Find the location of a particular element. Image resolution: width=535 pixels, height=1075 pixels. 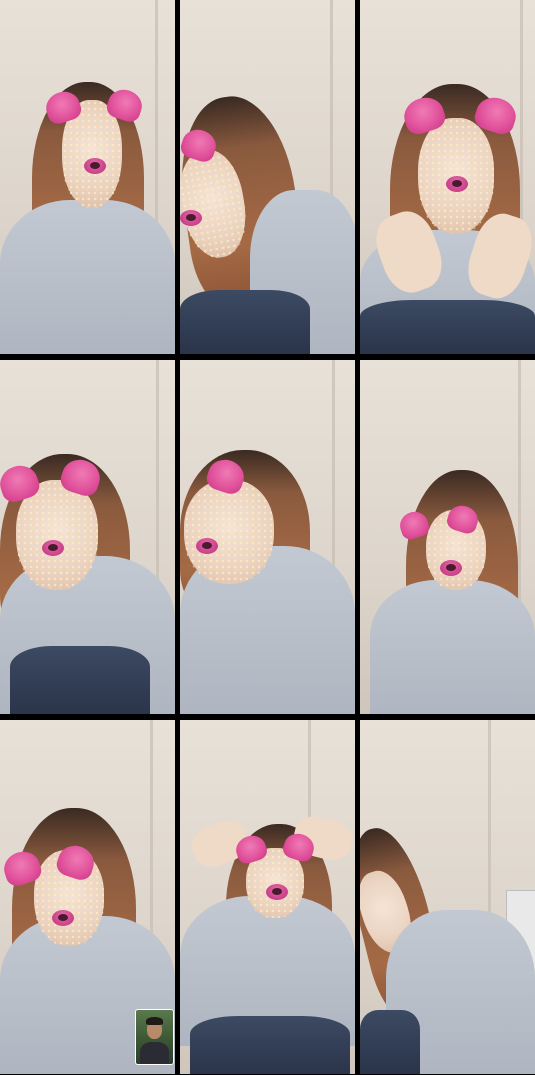

pip-person-hair is located at coordinates (154, 1021).